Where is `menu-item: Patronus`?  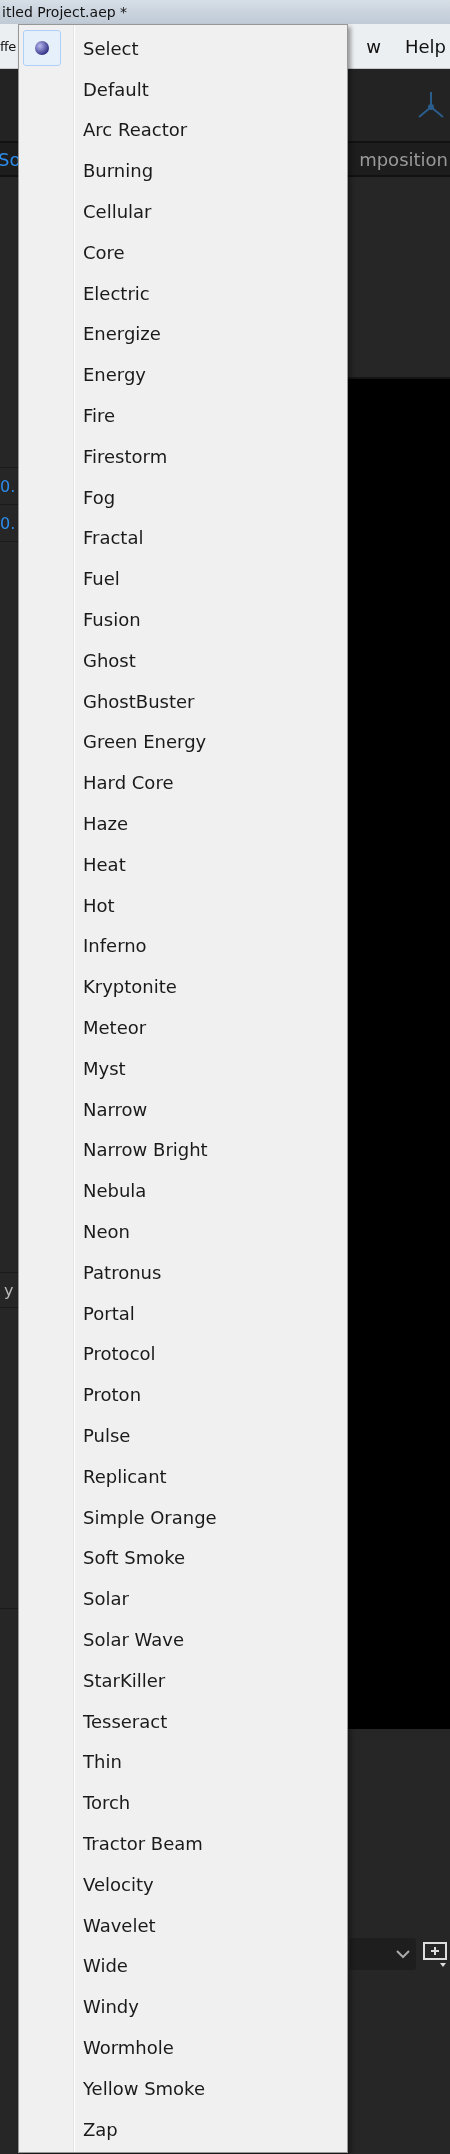 menu-item: Patronus is located at coordinates (183, 1272).